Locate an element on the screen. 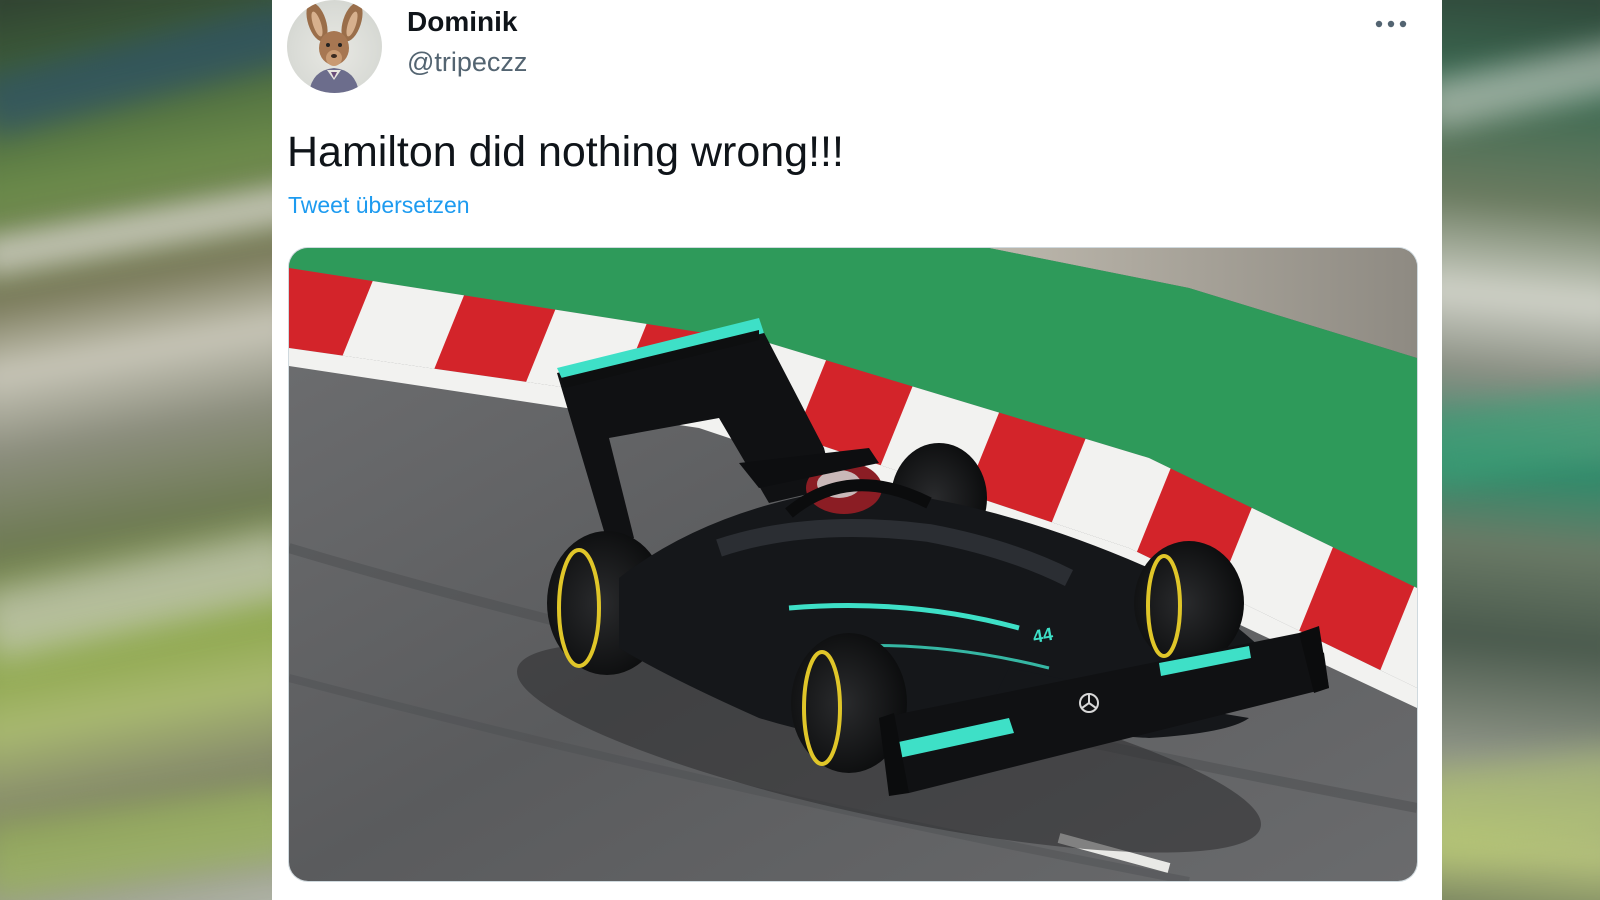  more-horizontal-icon is located at coordinates (1391, 24).